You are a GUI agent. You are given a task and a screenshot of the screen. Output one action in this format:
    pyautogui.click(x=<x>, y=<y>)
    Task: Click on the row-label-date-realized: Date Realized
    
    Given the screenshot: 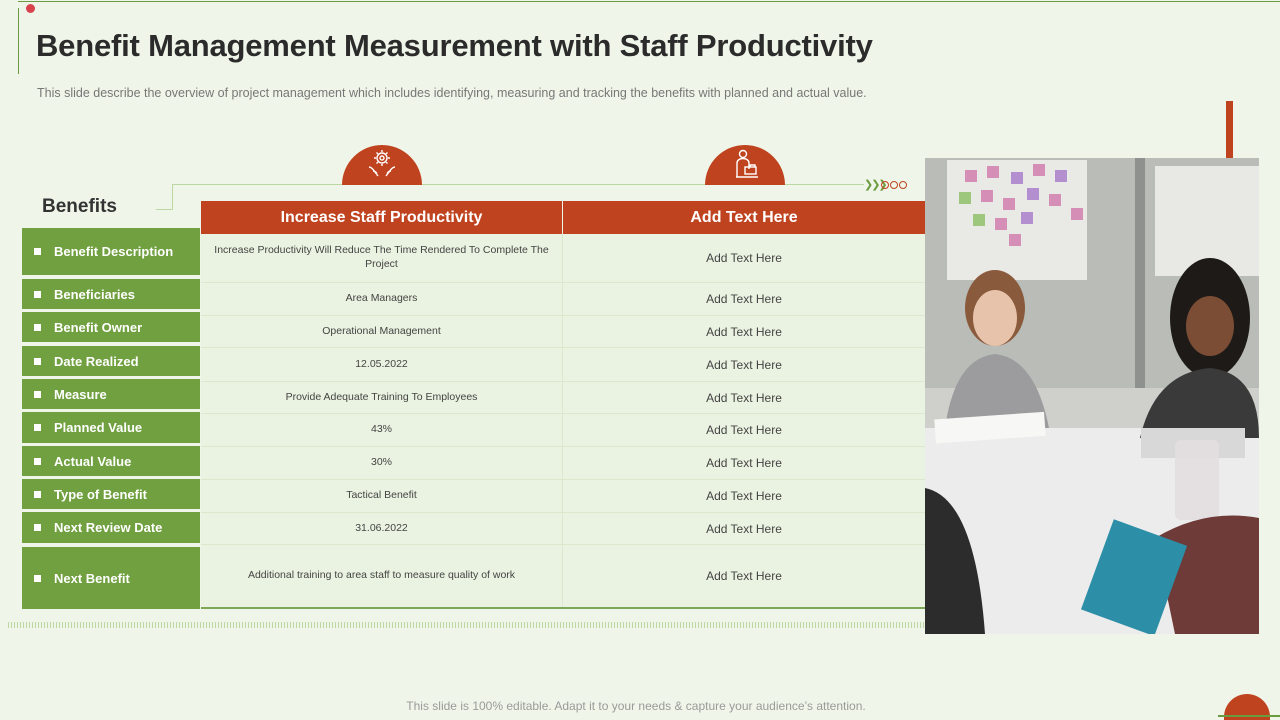 What is the action you would take?
    pyautogui.click(x=111, y=361)
    